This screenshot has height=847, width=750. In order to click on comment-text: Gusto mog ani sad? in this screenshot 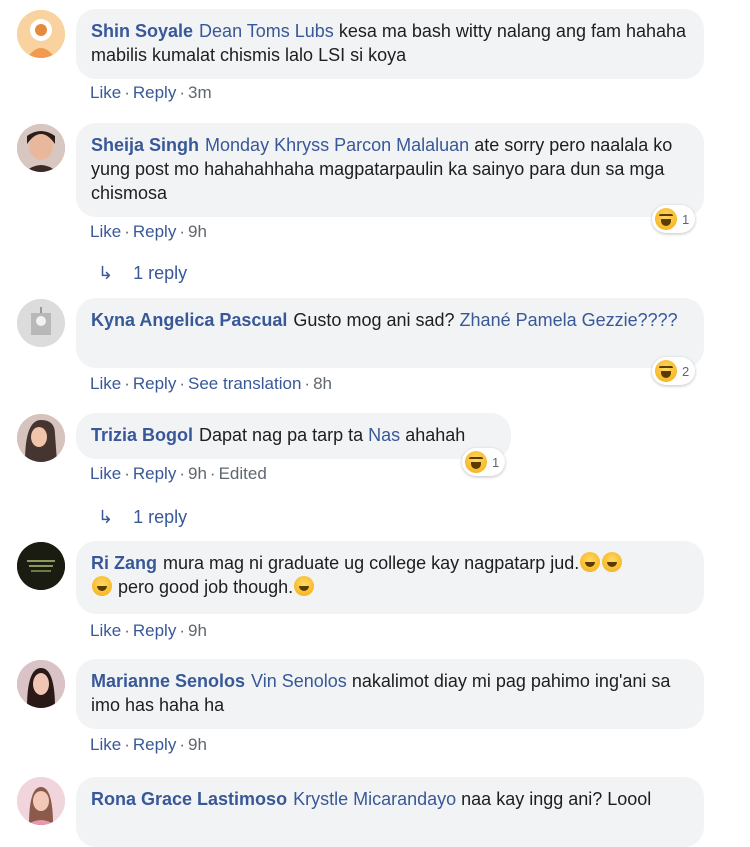, I will do `click(374, 320)`.